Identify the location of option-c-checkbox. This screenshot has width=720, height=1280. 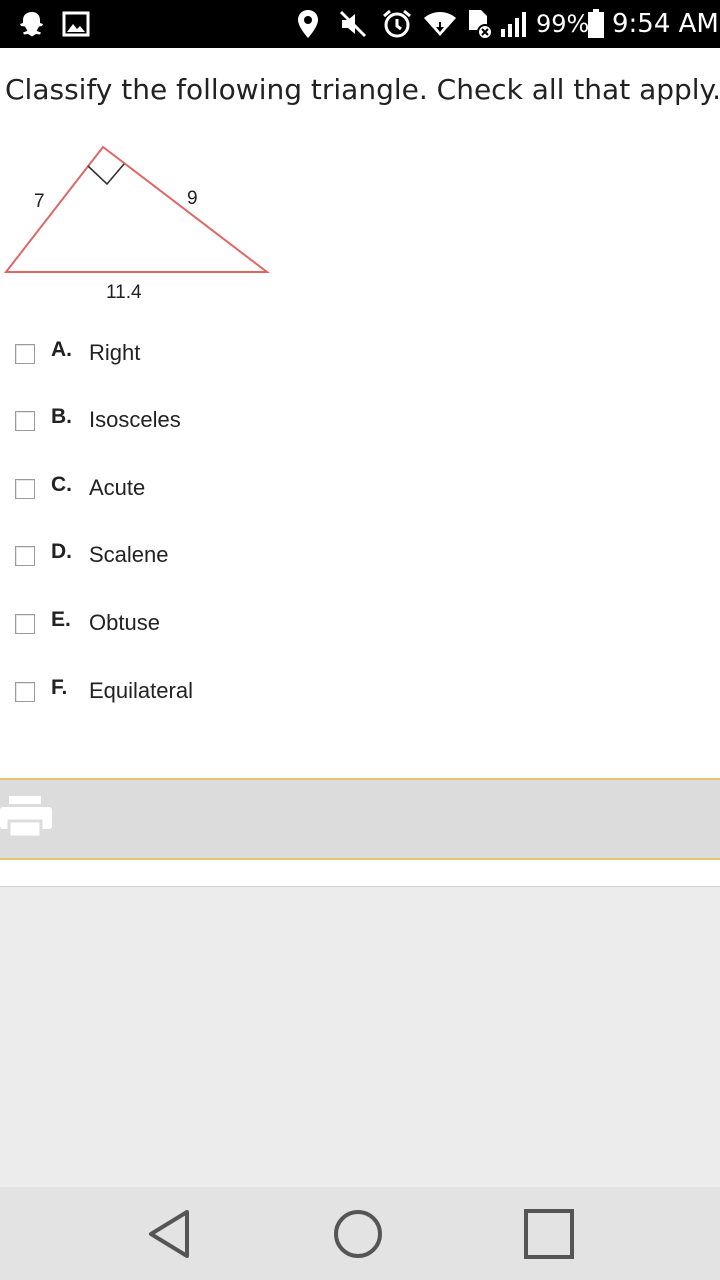
(25, 489).